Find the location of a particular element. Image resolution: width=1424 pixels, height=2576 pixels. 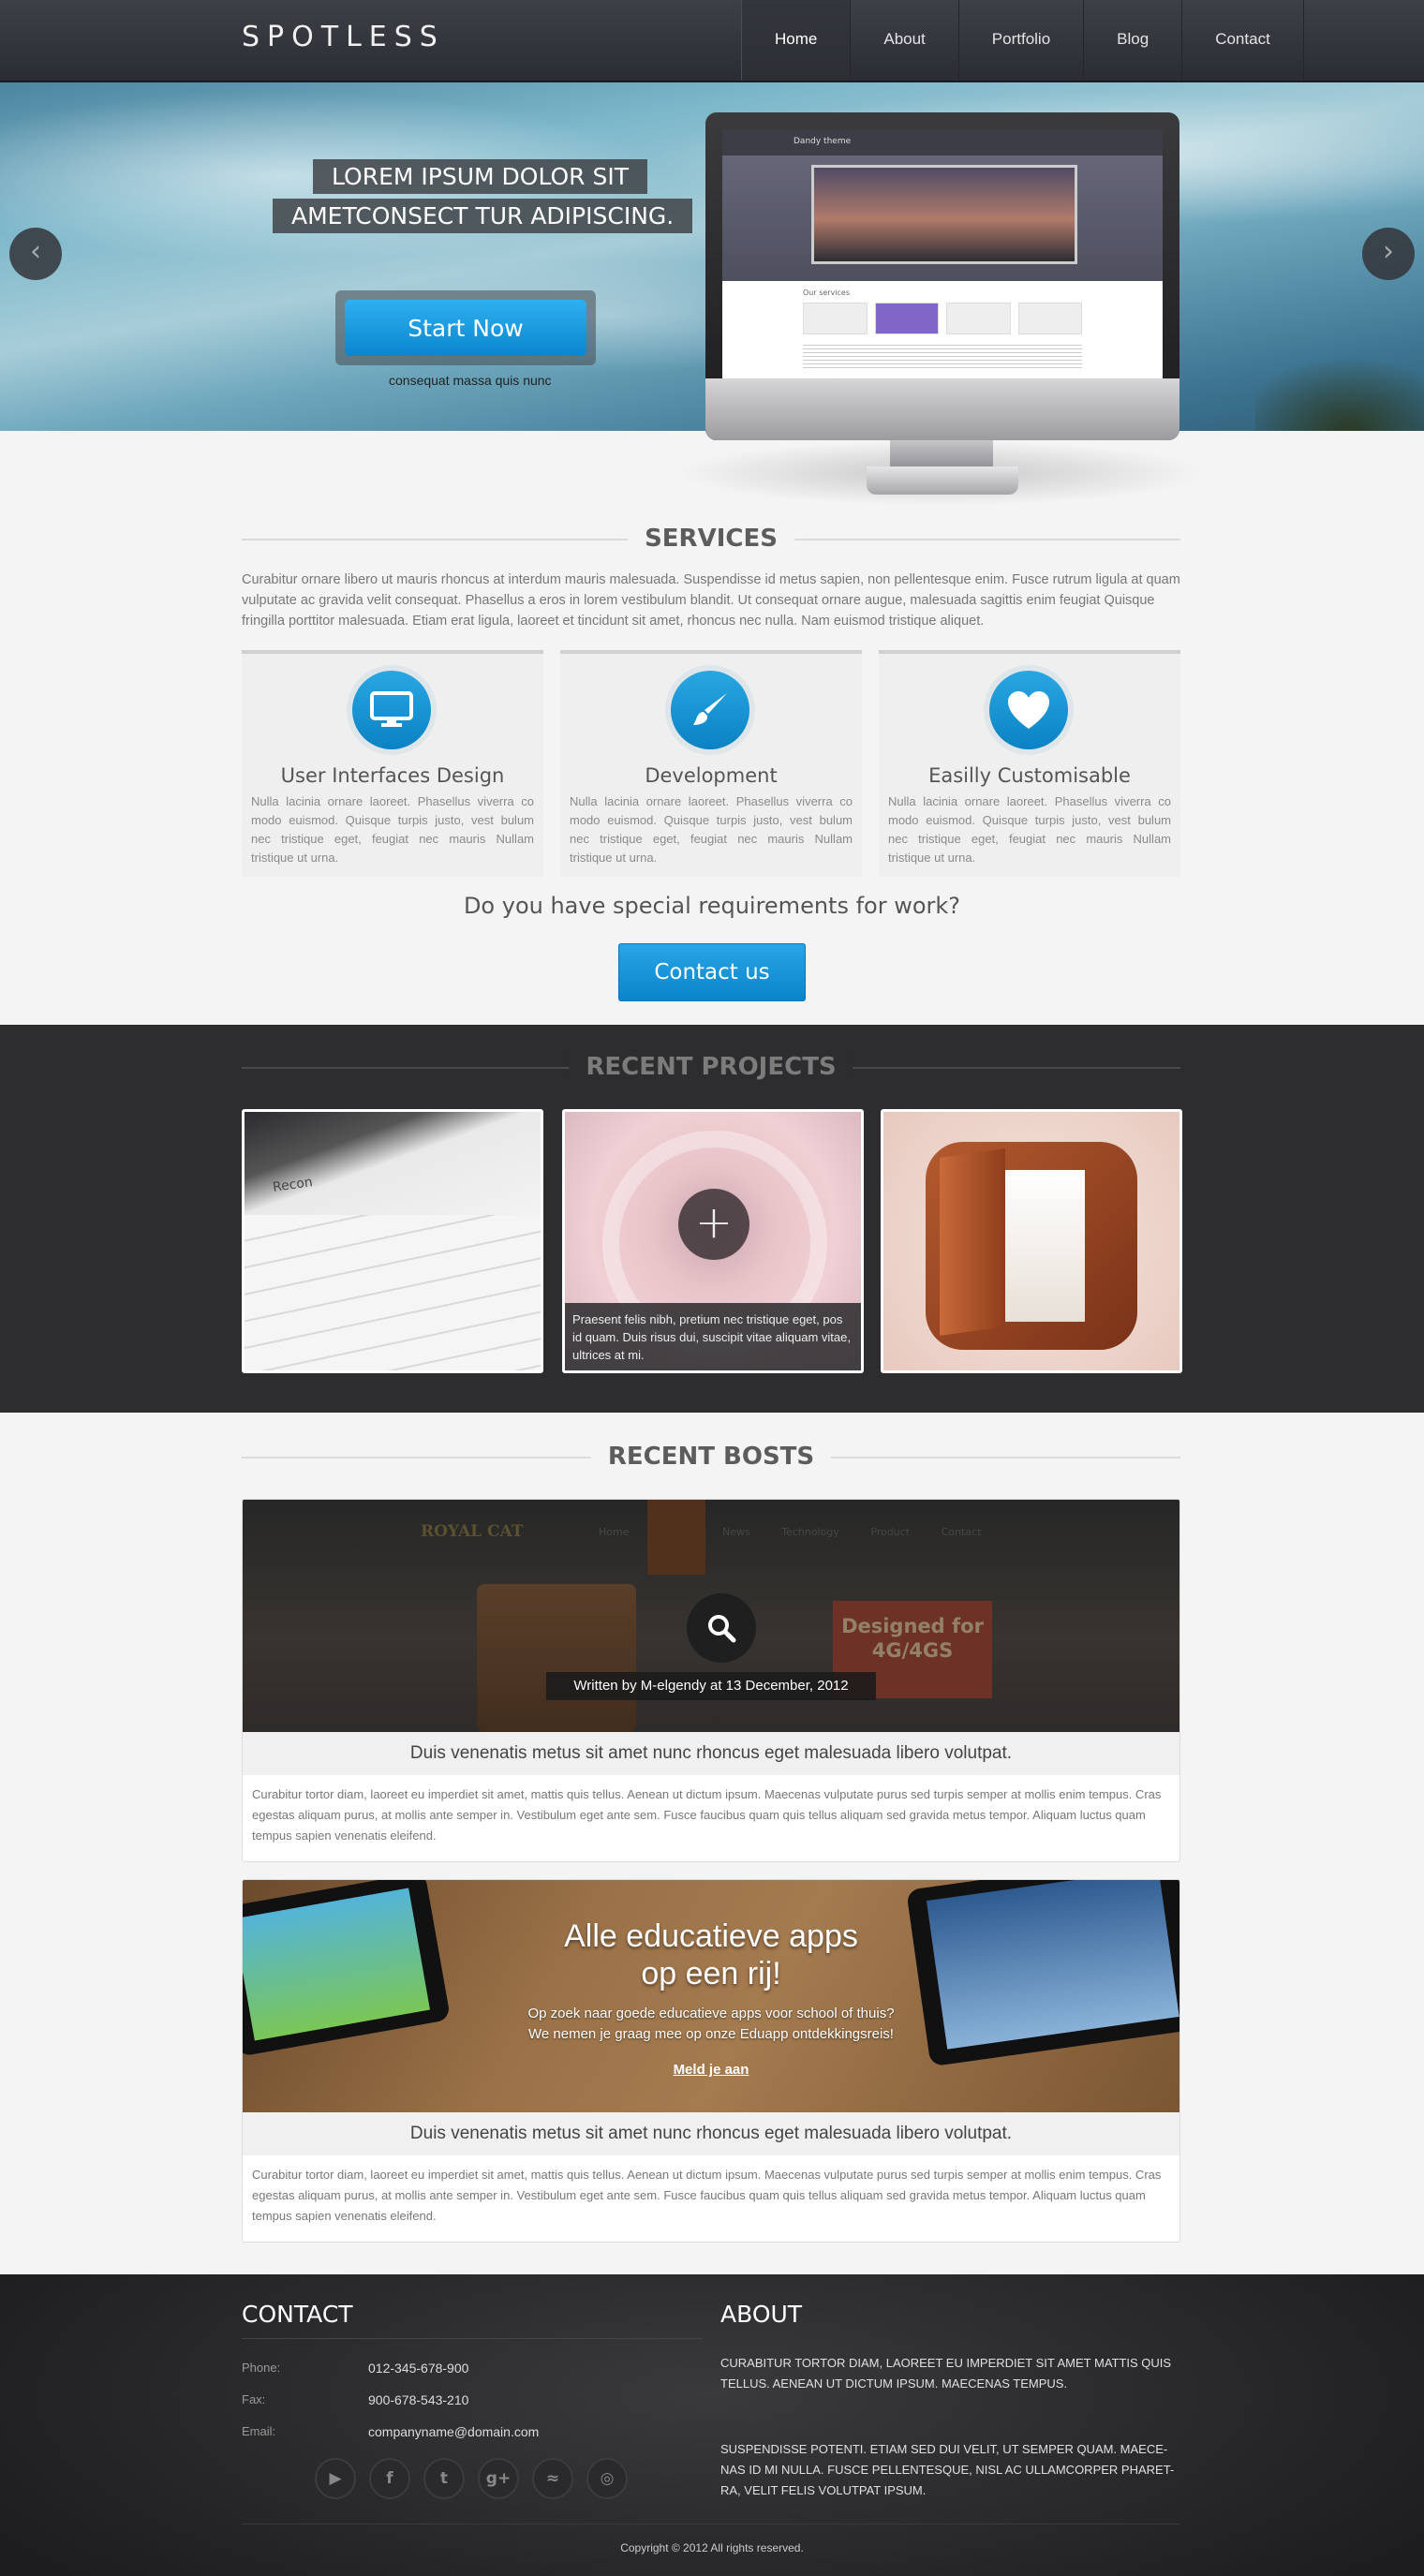

main-nav: Home About Portfolio Blog Contact is located at coordinates (1022, 40).